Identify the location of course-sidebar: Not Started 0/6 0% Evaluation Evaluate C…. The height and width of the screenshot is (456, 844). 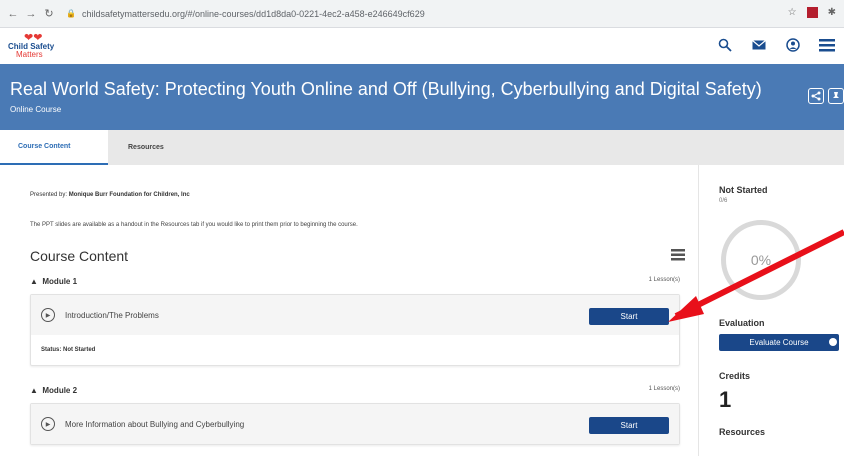
(771, 310).